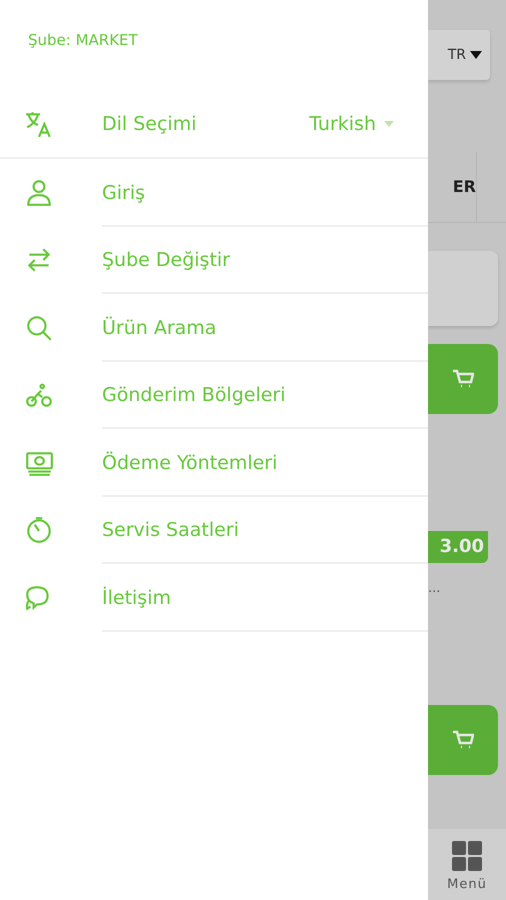  What do you see at coordinates (214, 598) in the screenshot?
I see `menu-item: İletişim` at bounding box center [214, 598].